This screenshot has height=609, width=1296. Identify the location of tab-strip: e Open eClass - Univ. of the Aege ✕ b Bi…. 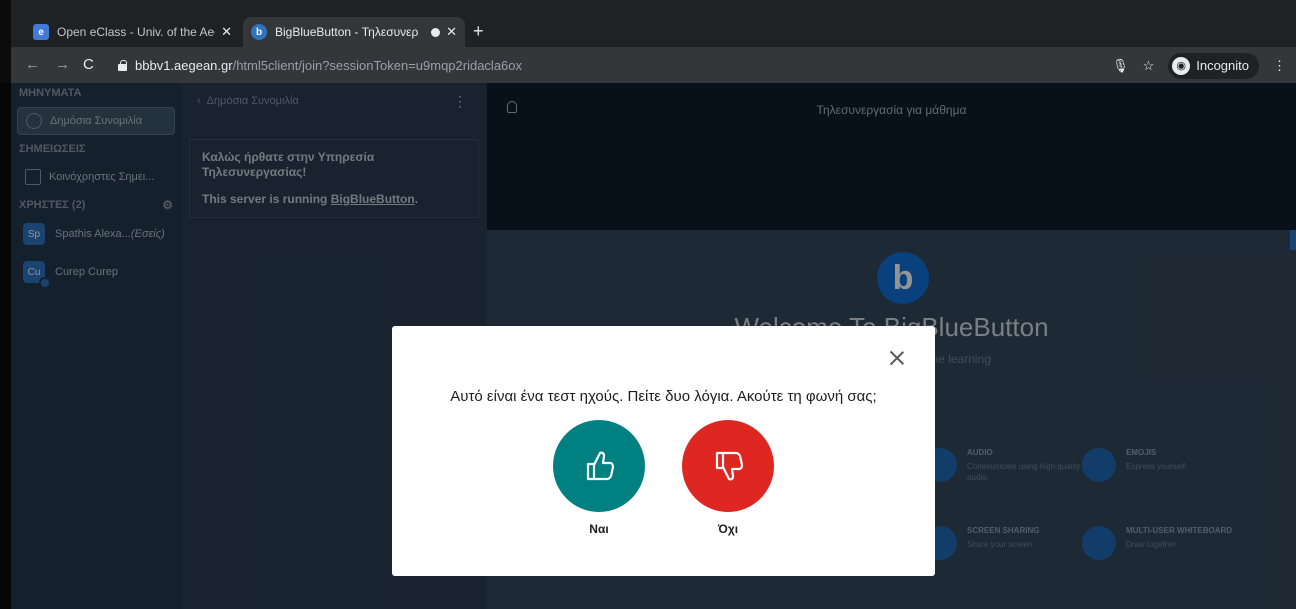
(653, 32).